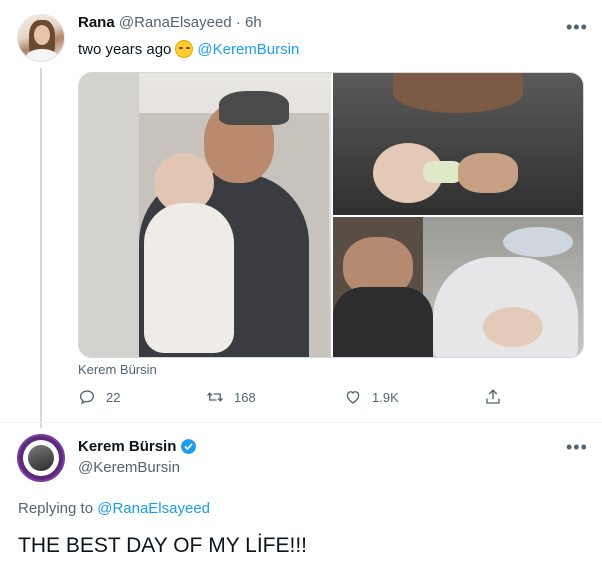  What do you see at coordinates (577, 27) in the screenshot?
I see `more-options-icon: •••` at bounding box center [577, 27].